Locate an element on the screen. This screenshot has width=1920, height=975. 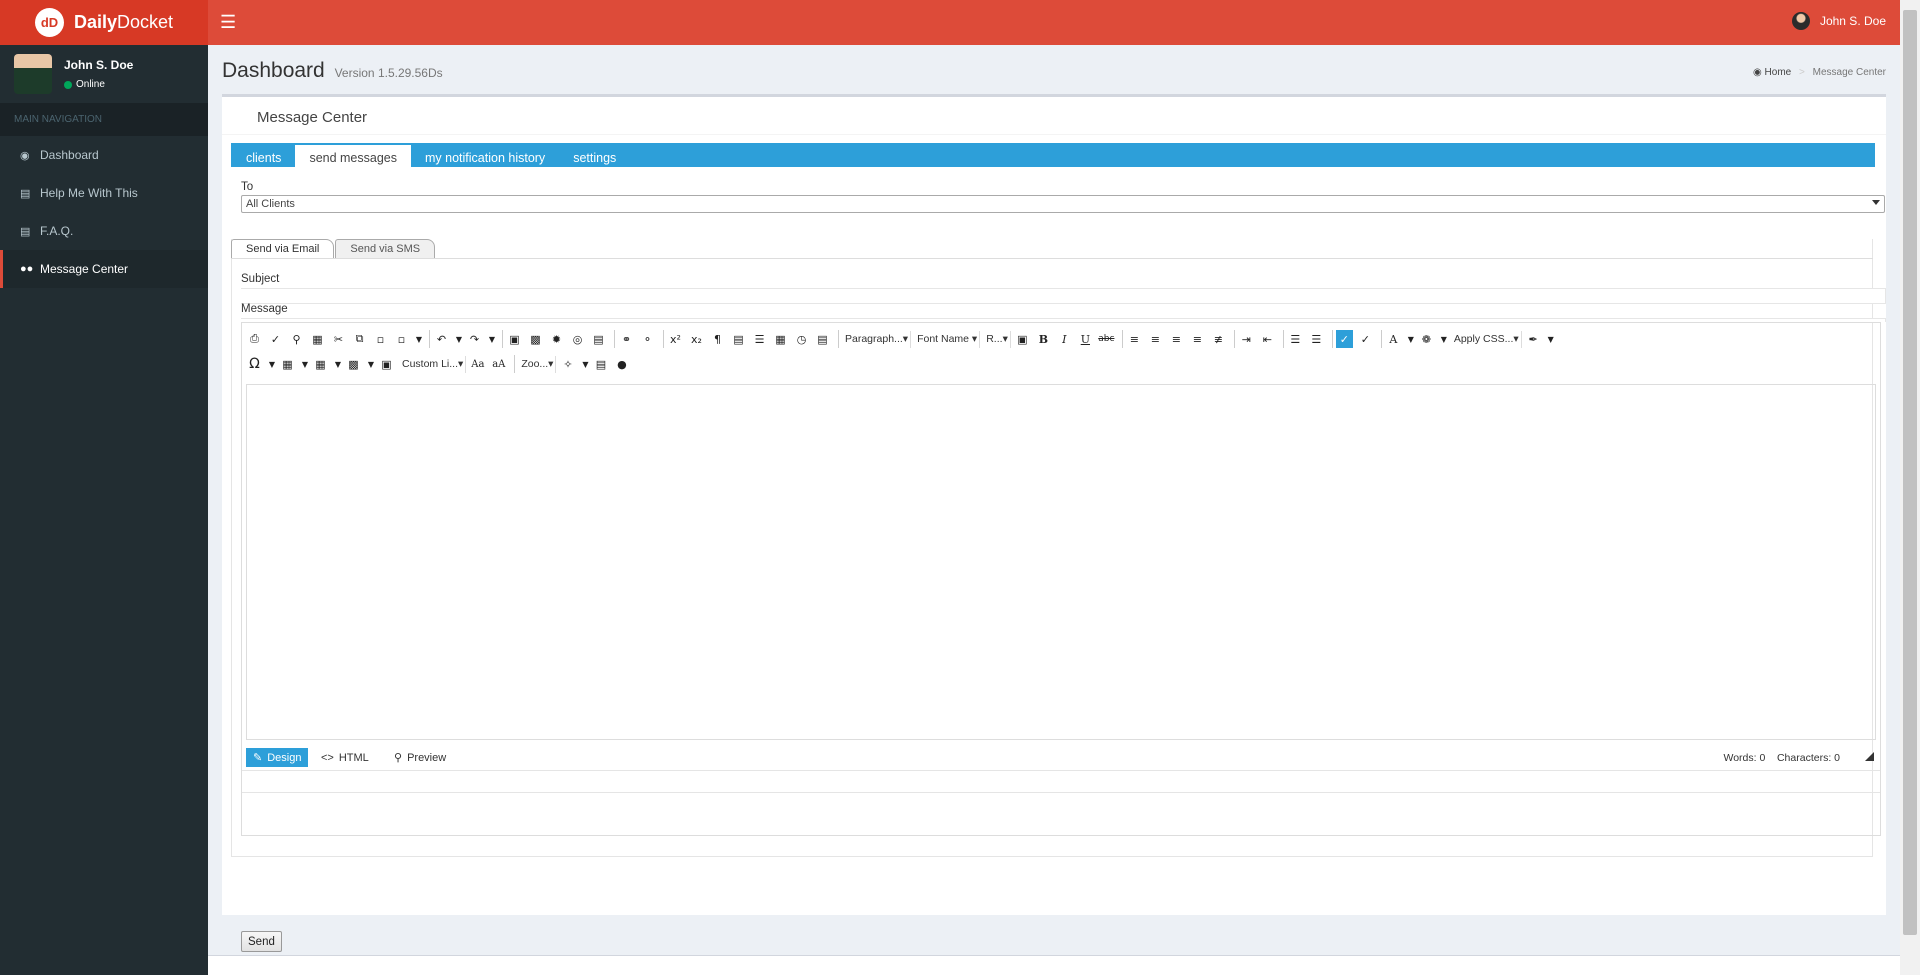
sidebar-item-help: ▤ Help Me With This is located at coordinates (104, 193).